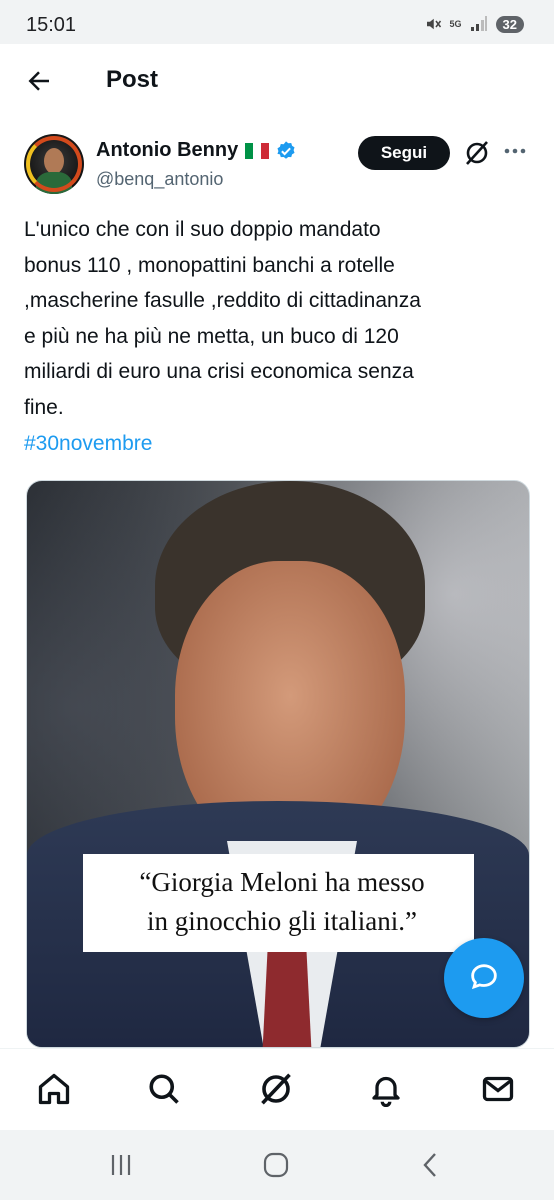 This screenshot has width=554, height=1200. I want to click on italy-flag-icon, so click(257, 150).